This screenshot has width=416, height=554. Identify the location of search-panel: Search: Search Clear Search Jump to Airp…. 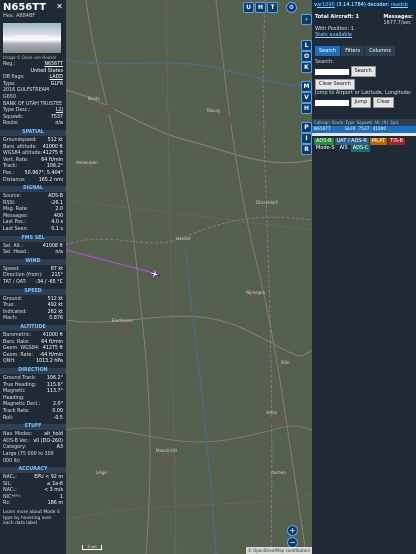
(364, 83).